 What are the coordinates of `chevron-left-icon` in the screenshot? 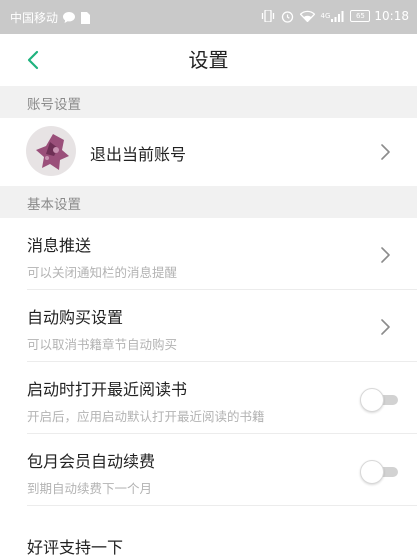 It's located at (33, 60).